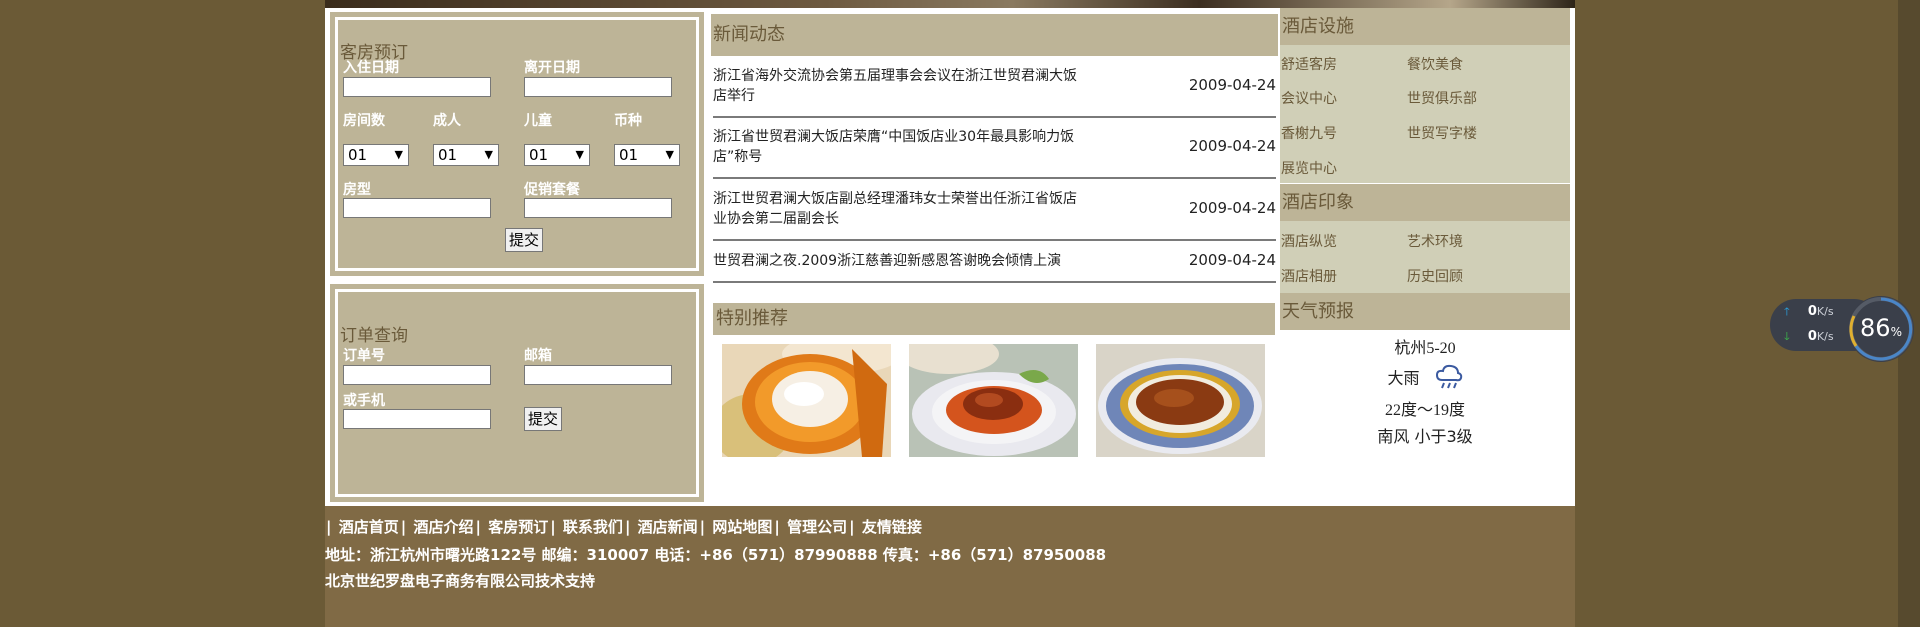 The height and width of the screenshot is (627, 1920). I want to click on recommend-photo-papaya, so click(806, 400).